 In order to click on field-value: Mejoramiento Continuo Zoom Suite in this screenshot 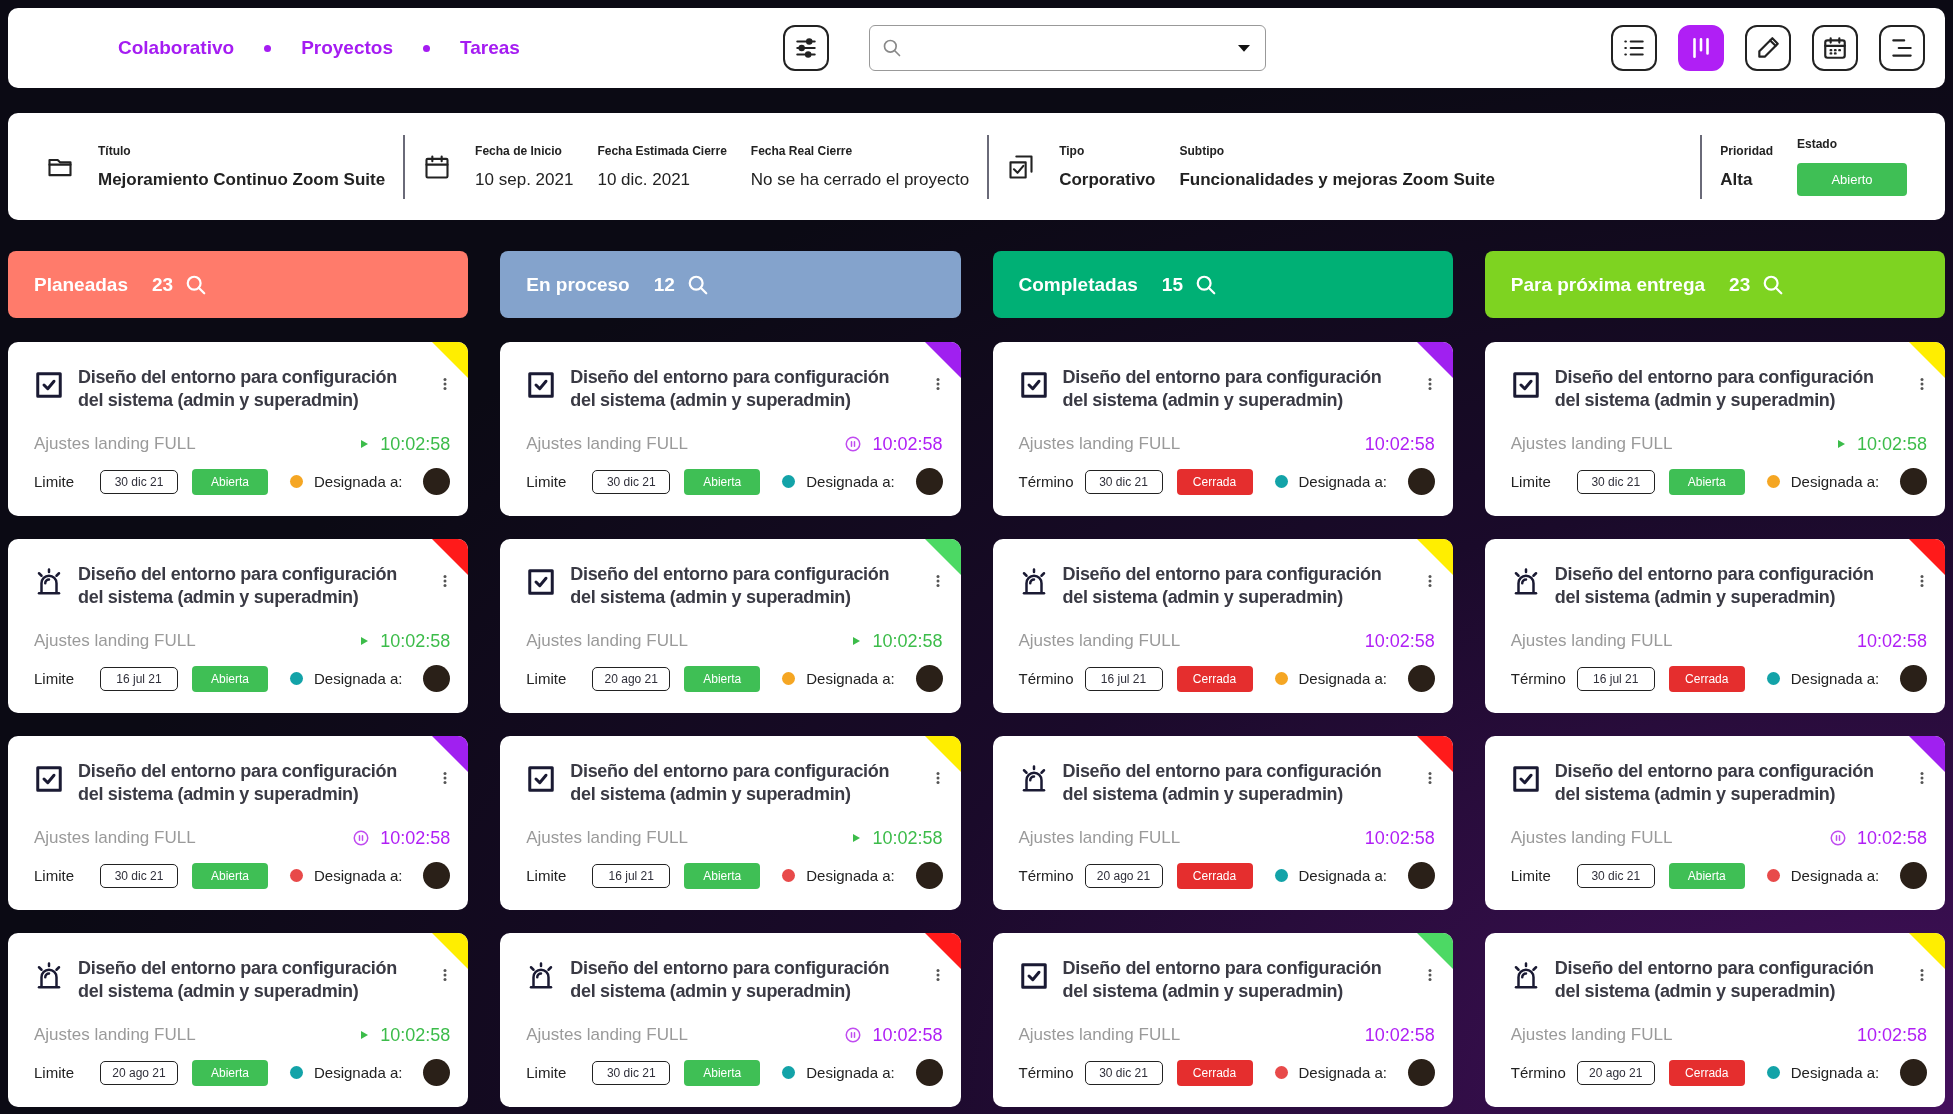, I will do `click(242, 179)`.